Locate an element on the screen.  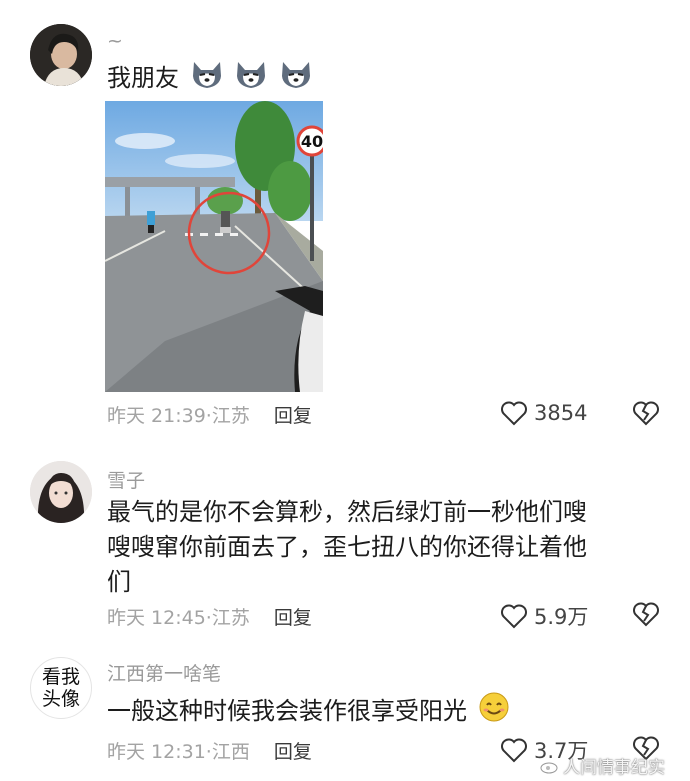
weibo-logo-icon is located at coordinates (550, 766).